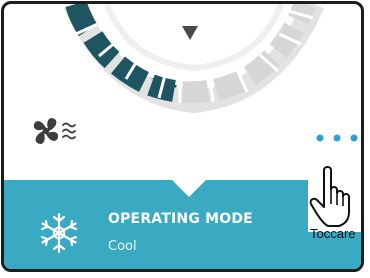 The height and width of the screenshot is (278, 370). Describe the element at coordinates (190, 33) in the screenshot. I see `temperature-down-arrow-icon` at that location.